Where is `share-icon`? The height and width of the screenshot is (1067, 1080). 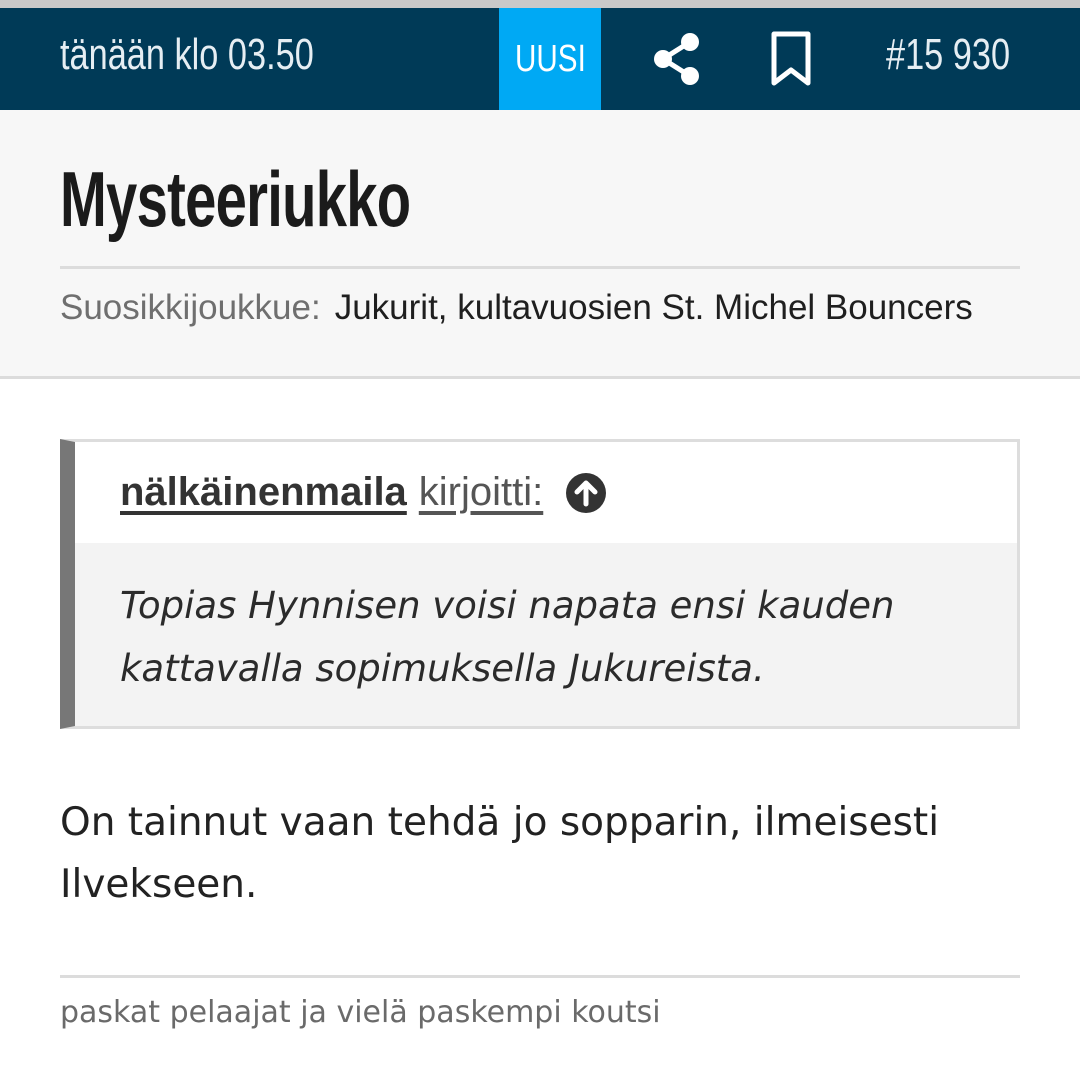 share-icon is located at coordinates (676, 59).